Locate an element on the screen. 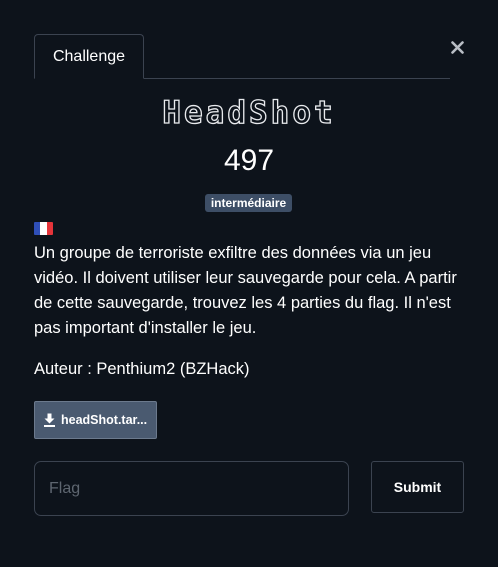  challenge-author: Auteur : Penthium2 (BZHack) is located at coordinates (142, 369).